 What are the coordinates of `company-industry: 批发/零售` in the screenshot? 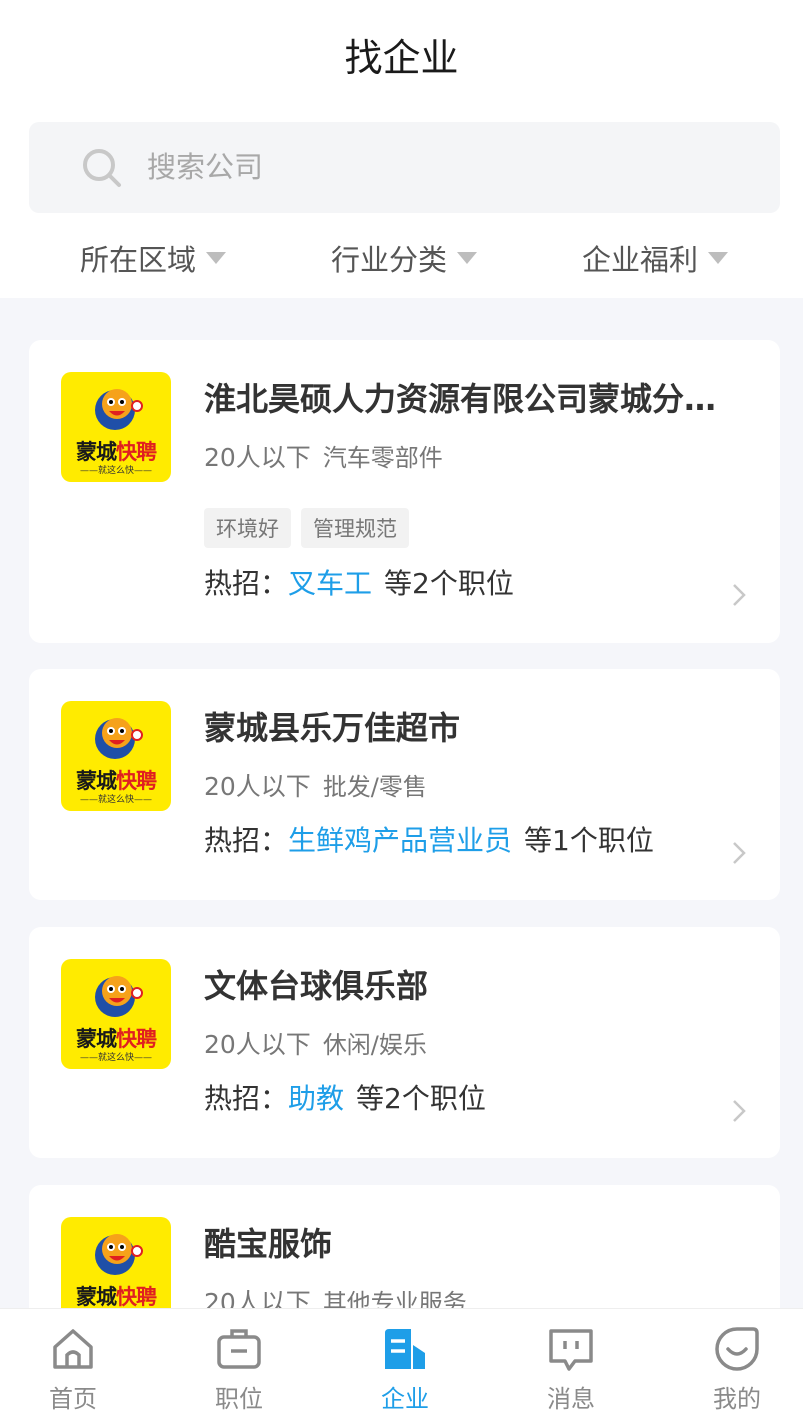 It's located at (374, 787).